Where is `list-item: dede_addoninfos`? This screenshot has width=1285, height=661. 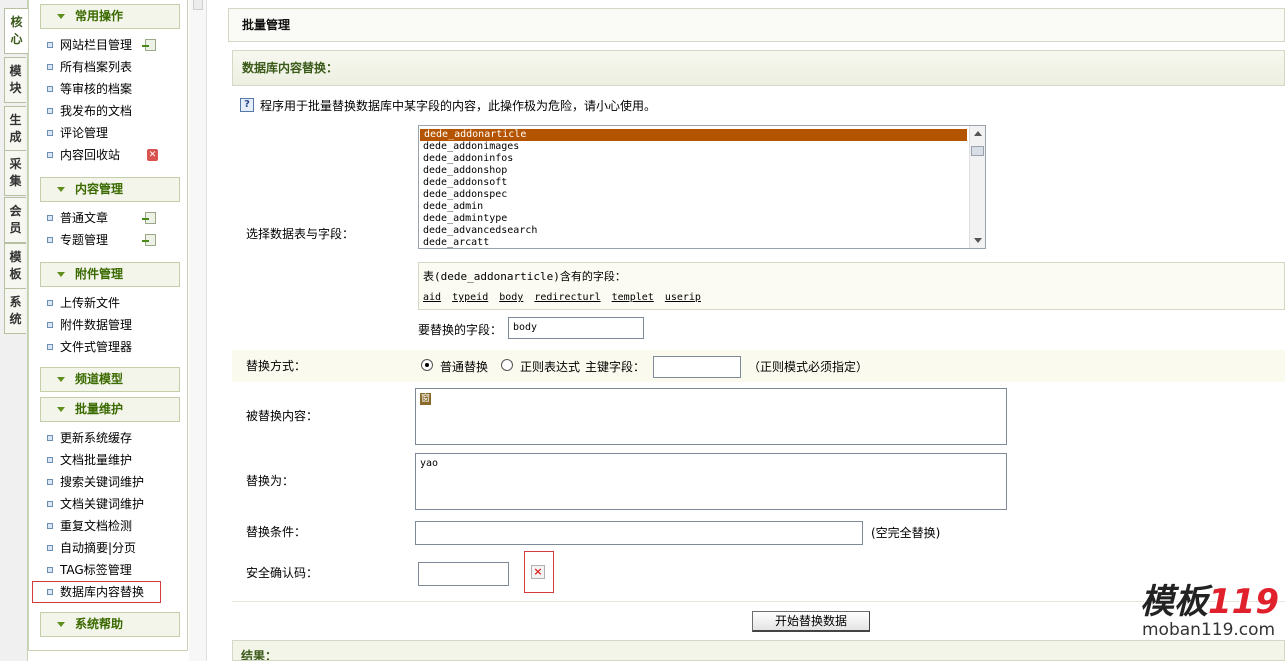 list-item: dede_addoninfos is located at coordinates (702, 159).